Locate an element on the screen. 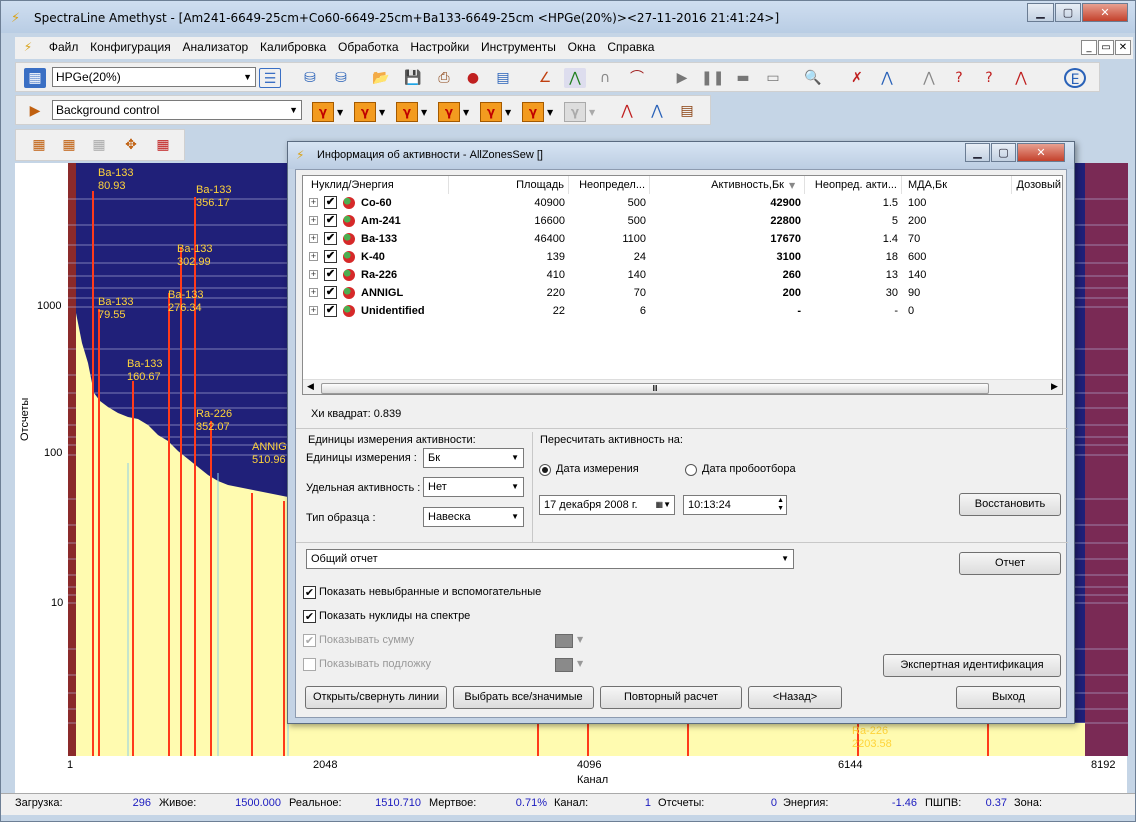  energy-icon: E is located at coordinates (1075, 78).